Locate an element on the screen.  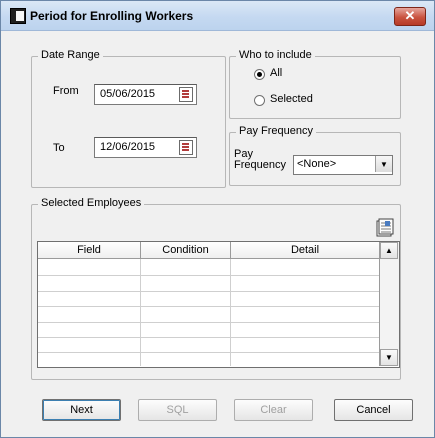
pay-frequency-legend: Pay Frequency is located at coordinates (276, 131).